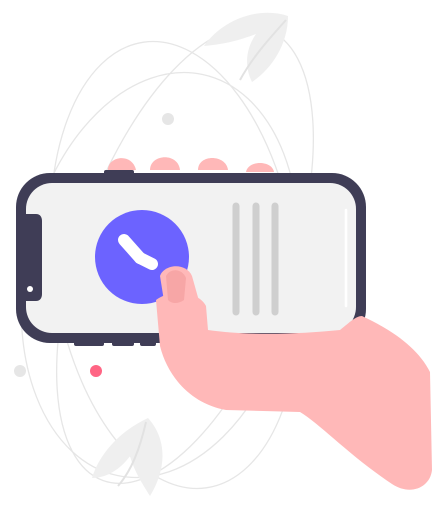 The width and height of the screenshot is (435, 531). What do you see at coordinates (127, 457) in the screenshot?
I see `leaf-icon` at bounding box center [127, 457].